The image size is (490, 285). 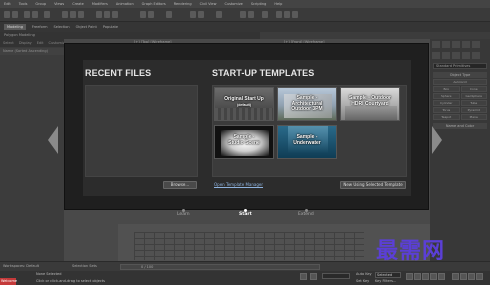 What do you see at coordinates (364, 274) in the screenshot?
I see `auto-key-label: Auto Key` at bounding box center [364, 274].